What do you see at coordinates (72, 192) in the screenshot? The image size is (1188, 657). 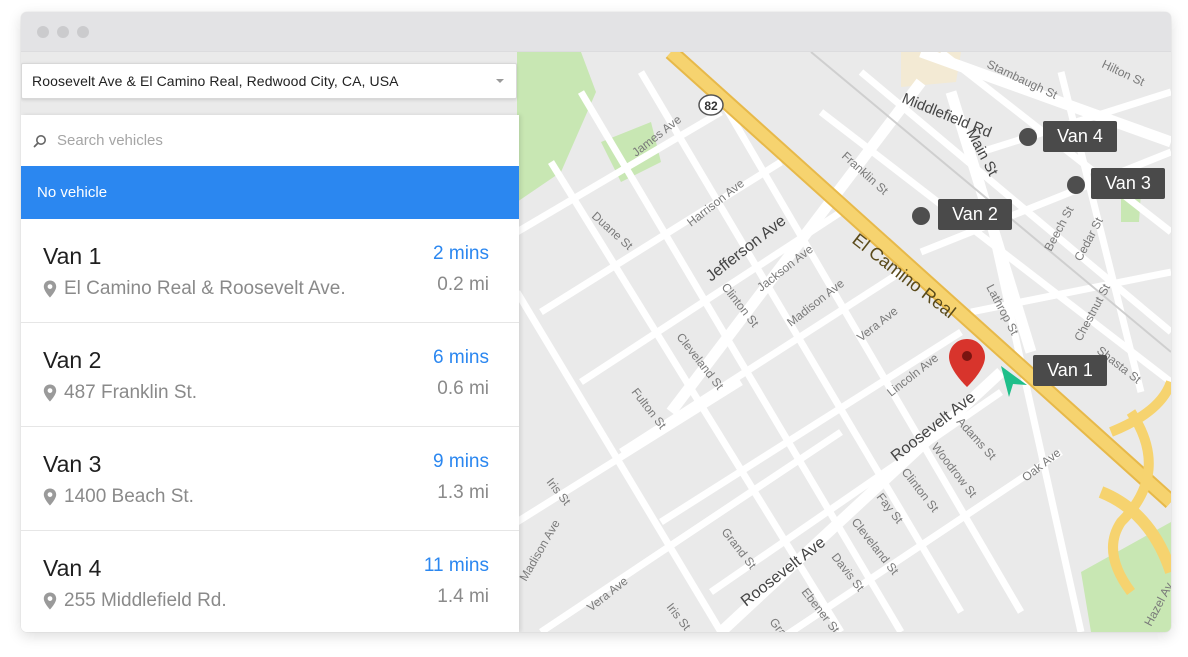 I see `no-vehicle-label: No vehicle` at bounding box center [72, 192].